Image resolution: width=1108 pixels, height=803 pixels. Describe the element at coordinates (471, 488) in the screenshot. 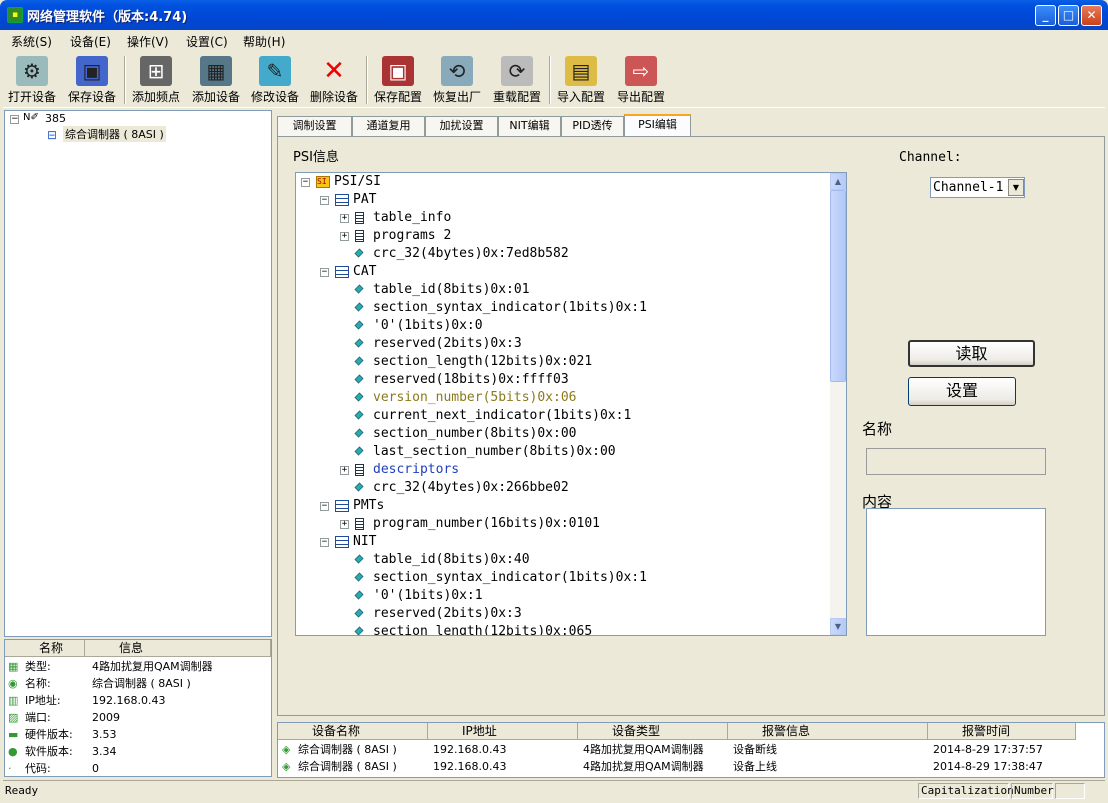

I see `psi-field-node: crc_32(4bytes)0x:266bbe02` at that location.